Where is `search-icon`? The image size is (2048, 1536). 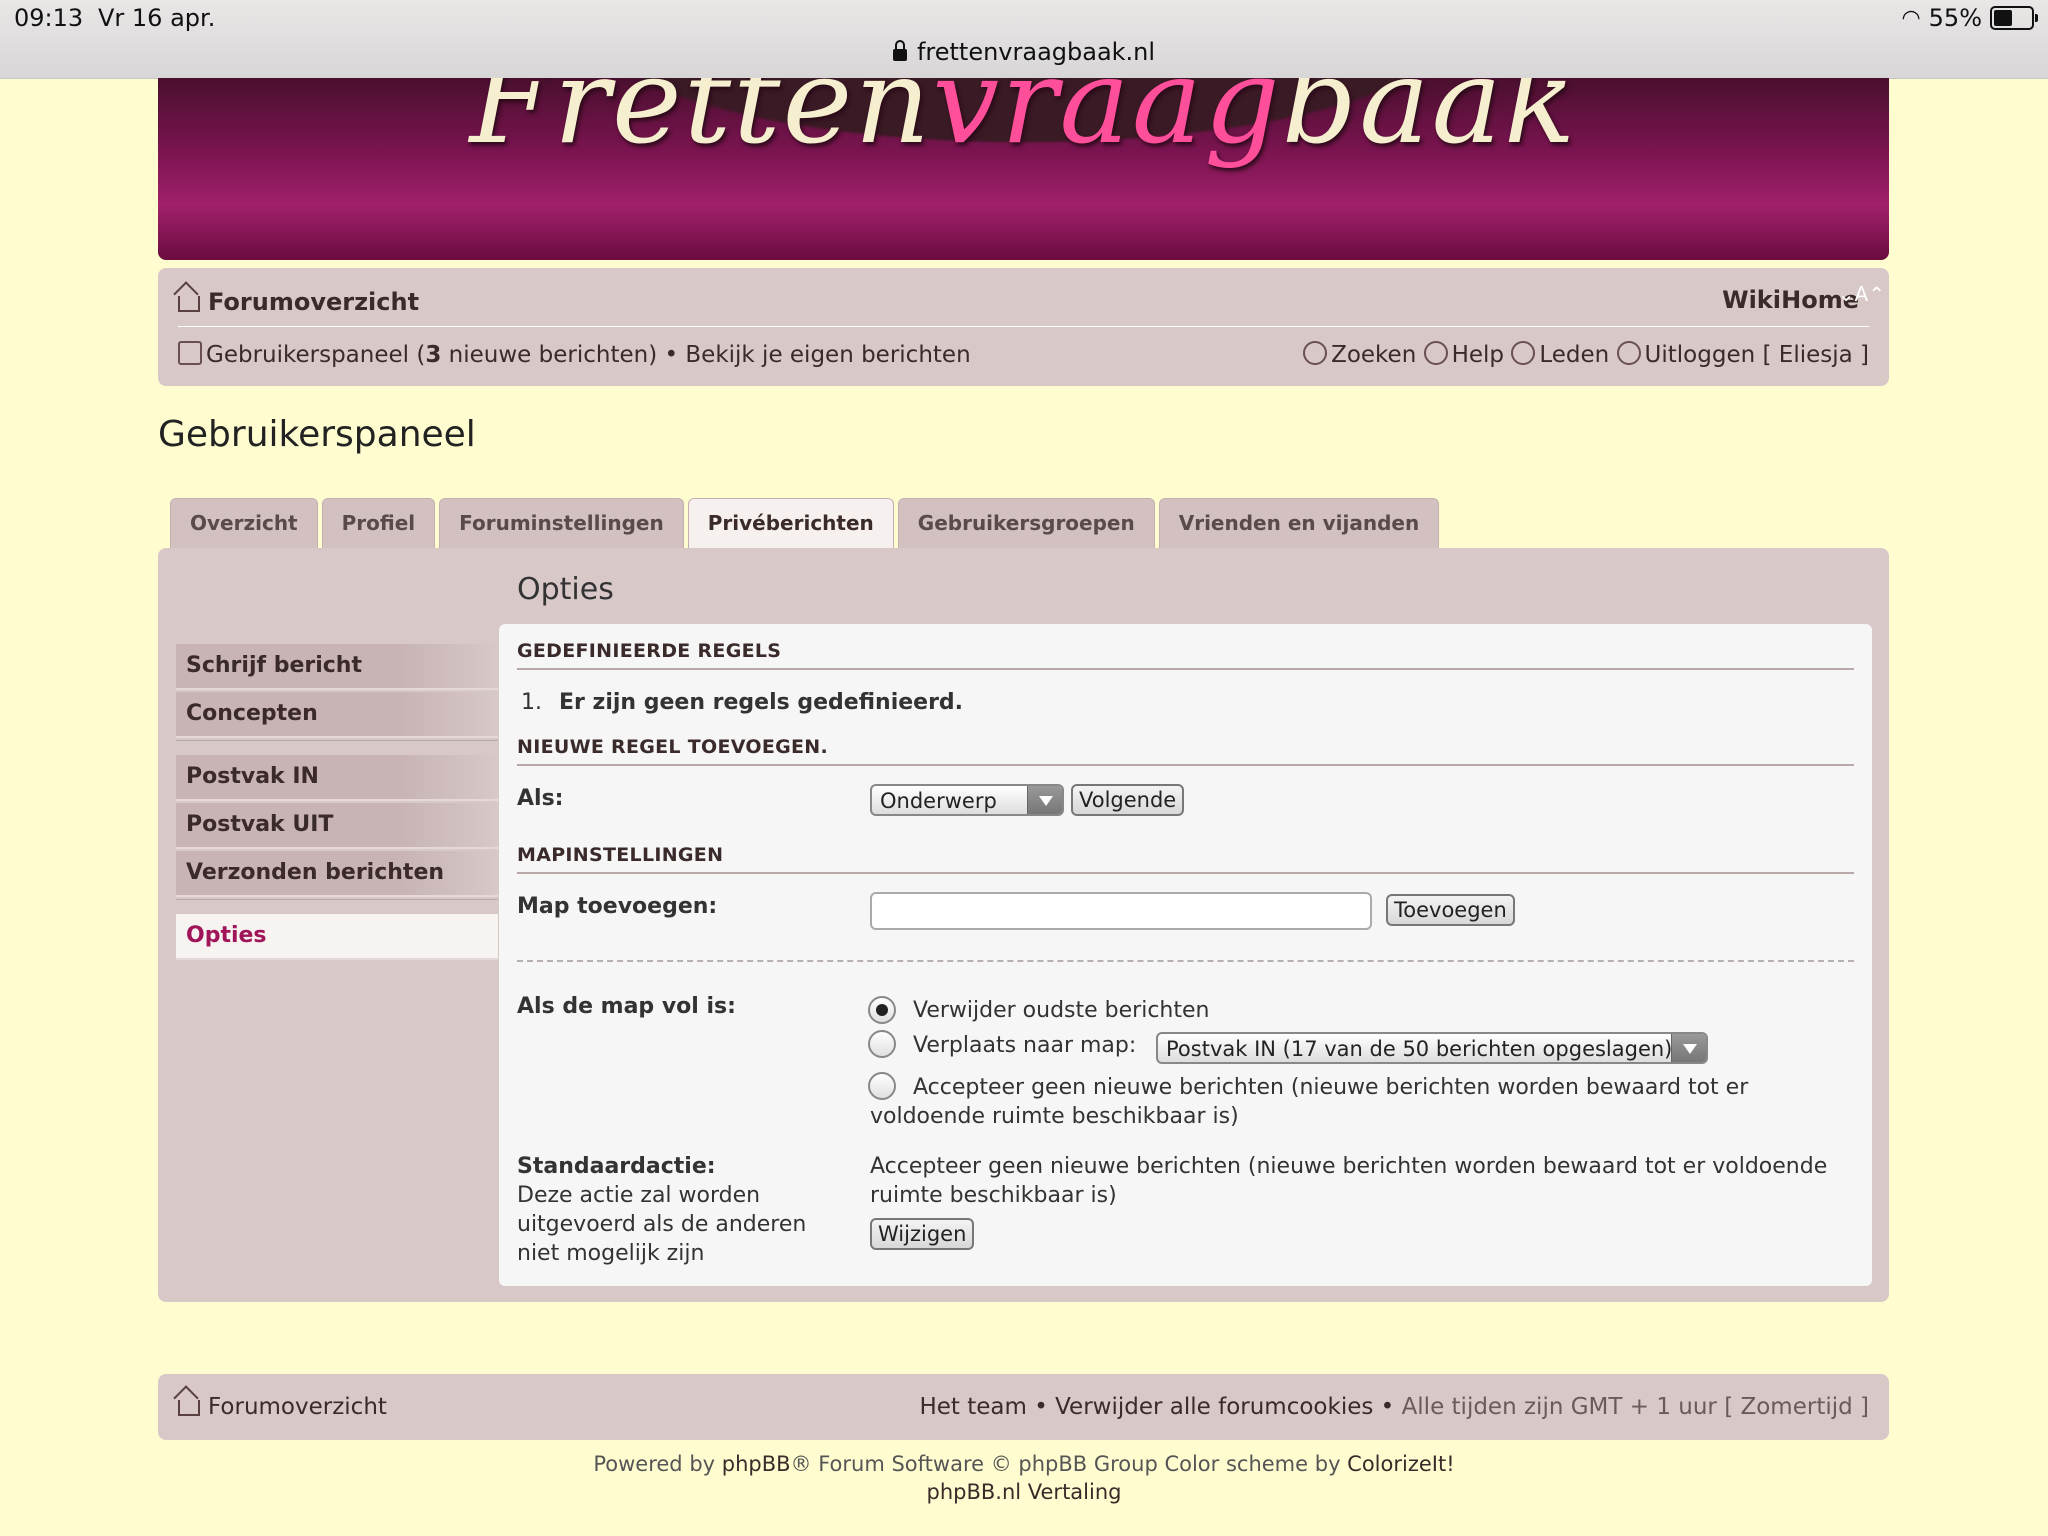
search-icon is located at coordinates (1315, 353).